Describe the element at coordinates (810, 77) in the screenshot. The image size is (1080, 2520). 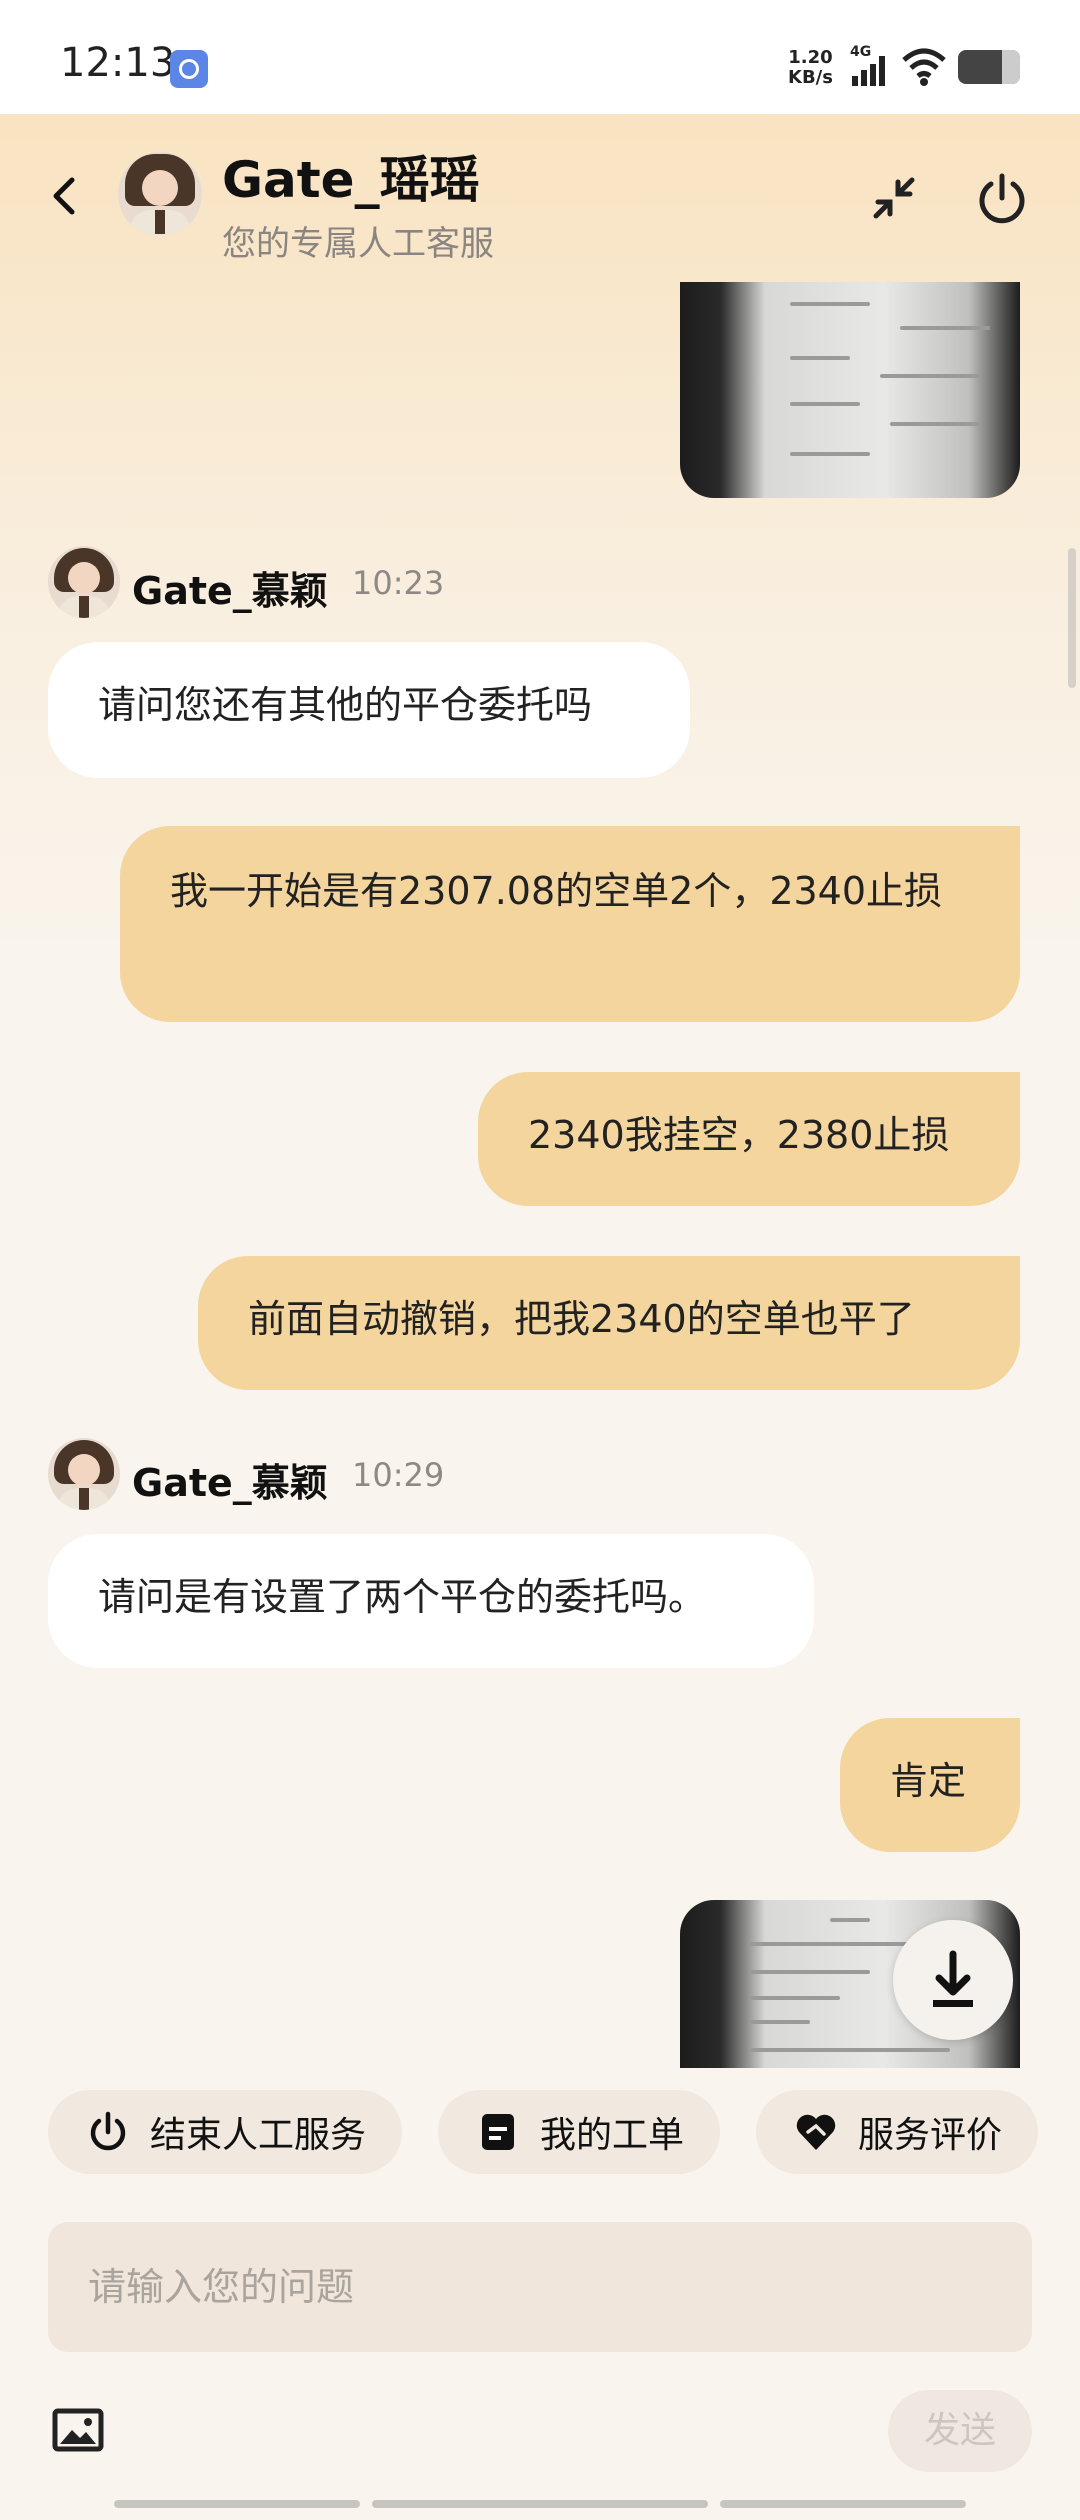
I see `network-speed-unit: KB/s` at that location.